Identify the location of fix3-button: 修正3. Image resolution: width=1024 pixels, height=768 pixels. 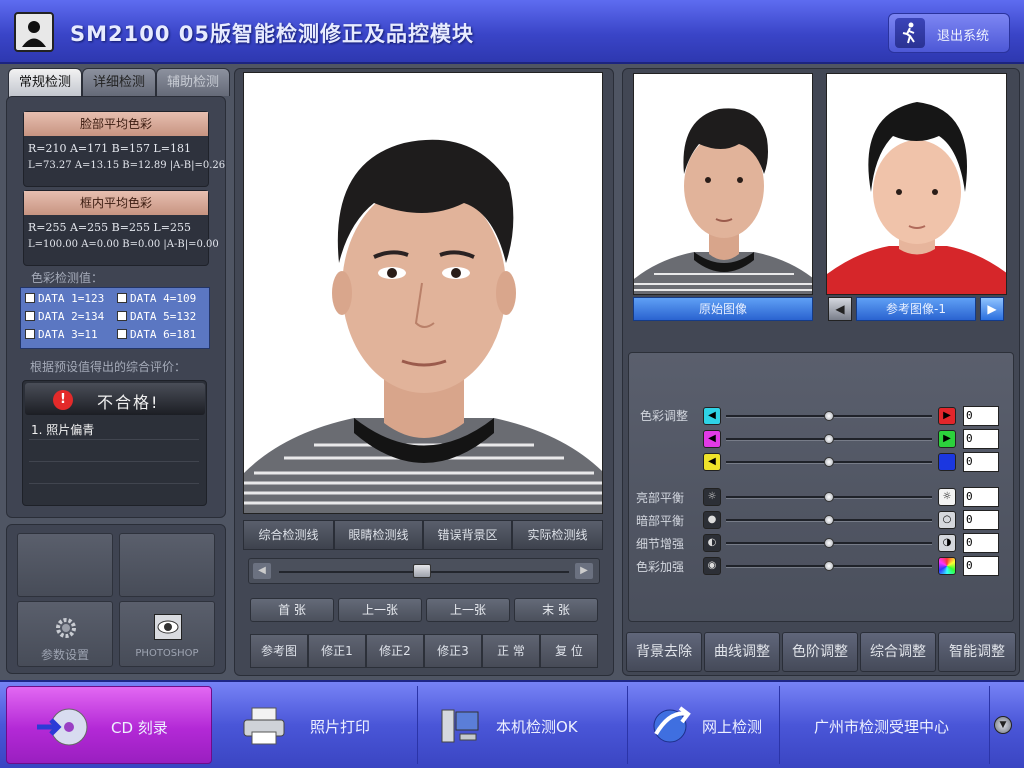
(453, 651).